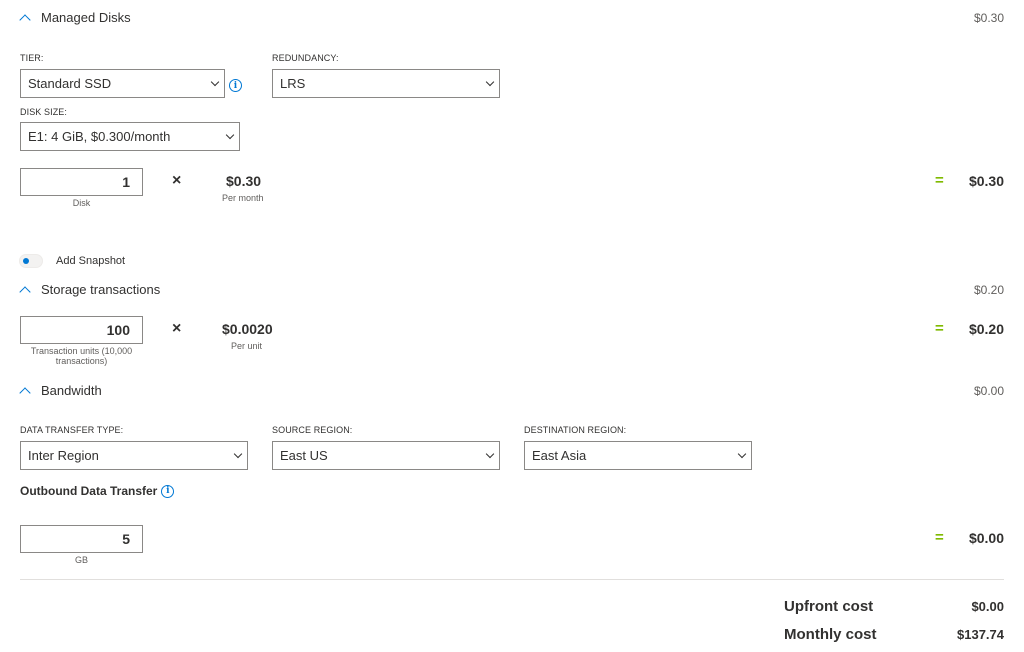 The width and height of the screenshot is (1024, 652). Describe the element at coordinates (101, 289) in the screenshot. I see `storage-transactions-title: Storage transactions` at that location.